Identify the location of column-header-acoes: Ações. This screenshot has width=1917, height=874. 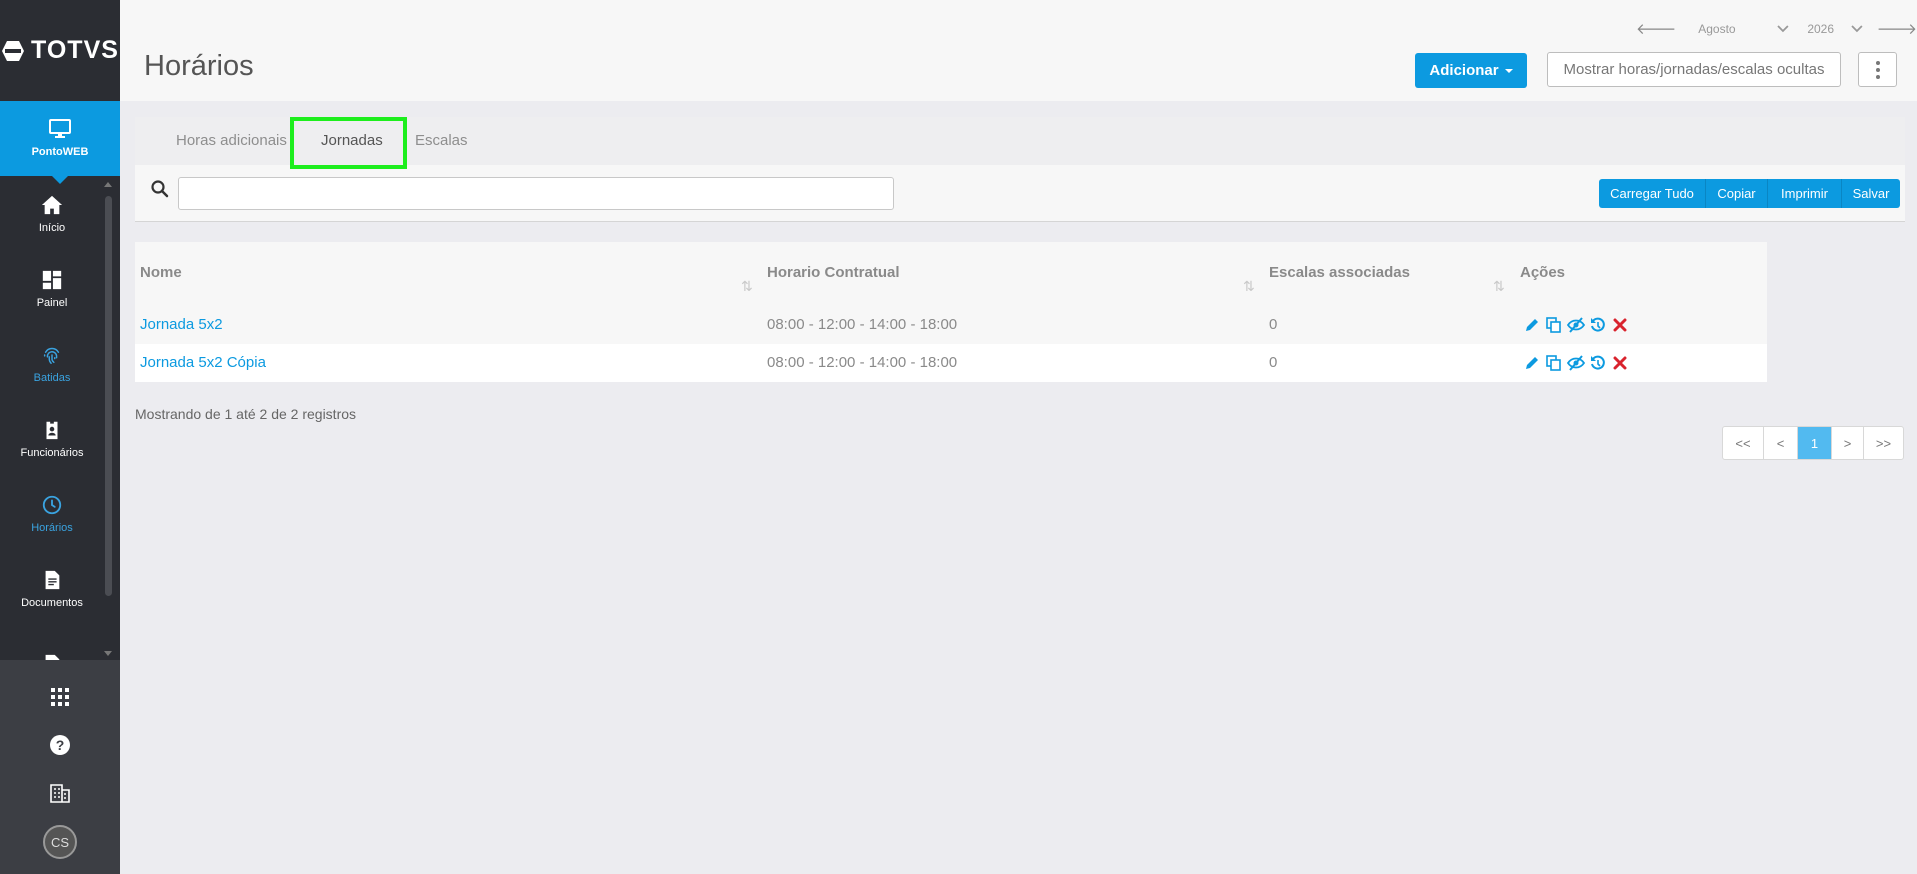
(1543, 272).